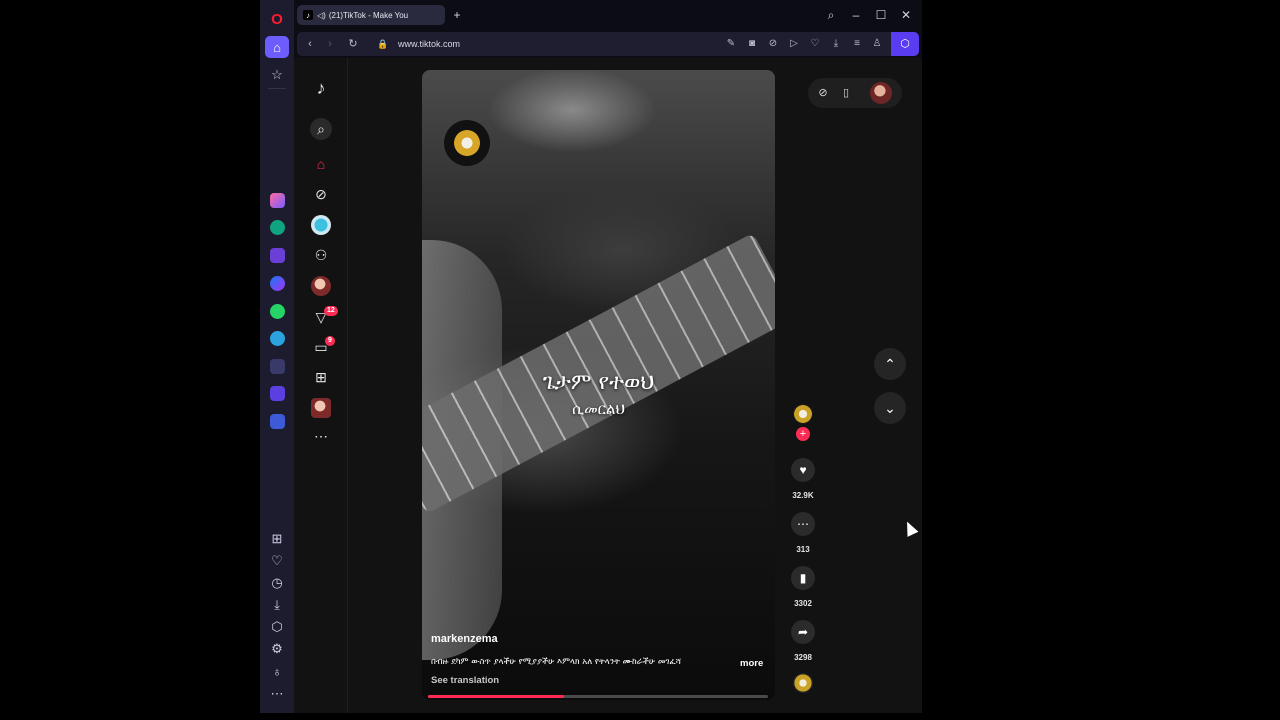 The width and height of the screenshot is (1280, 720). What do you see at coordinates (277, 200) in the screenshot?
I see `aria-icon` at bounding box center [277, 200].